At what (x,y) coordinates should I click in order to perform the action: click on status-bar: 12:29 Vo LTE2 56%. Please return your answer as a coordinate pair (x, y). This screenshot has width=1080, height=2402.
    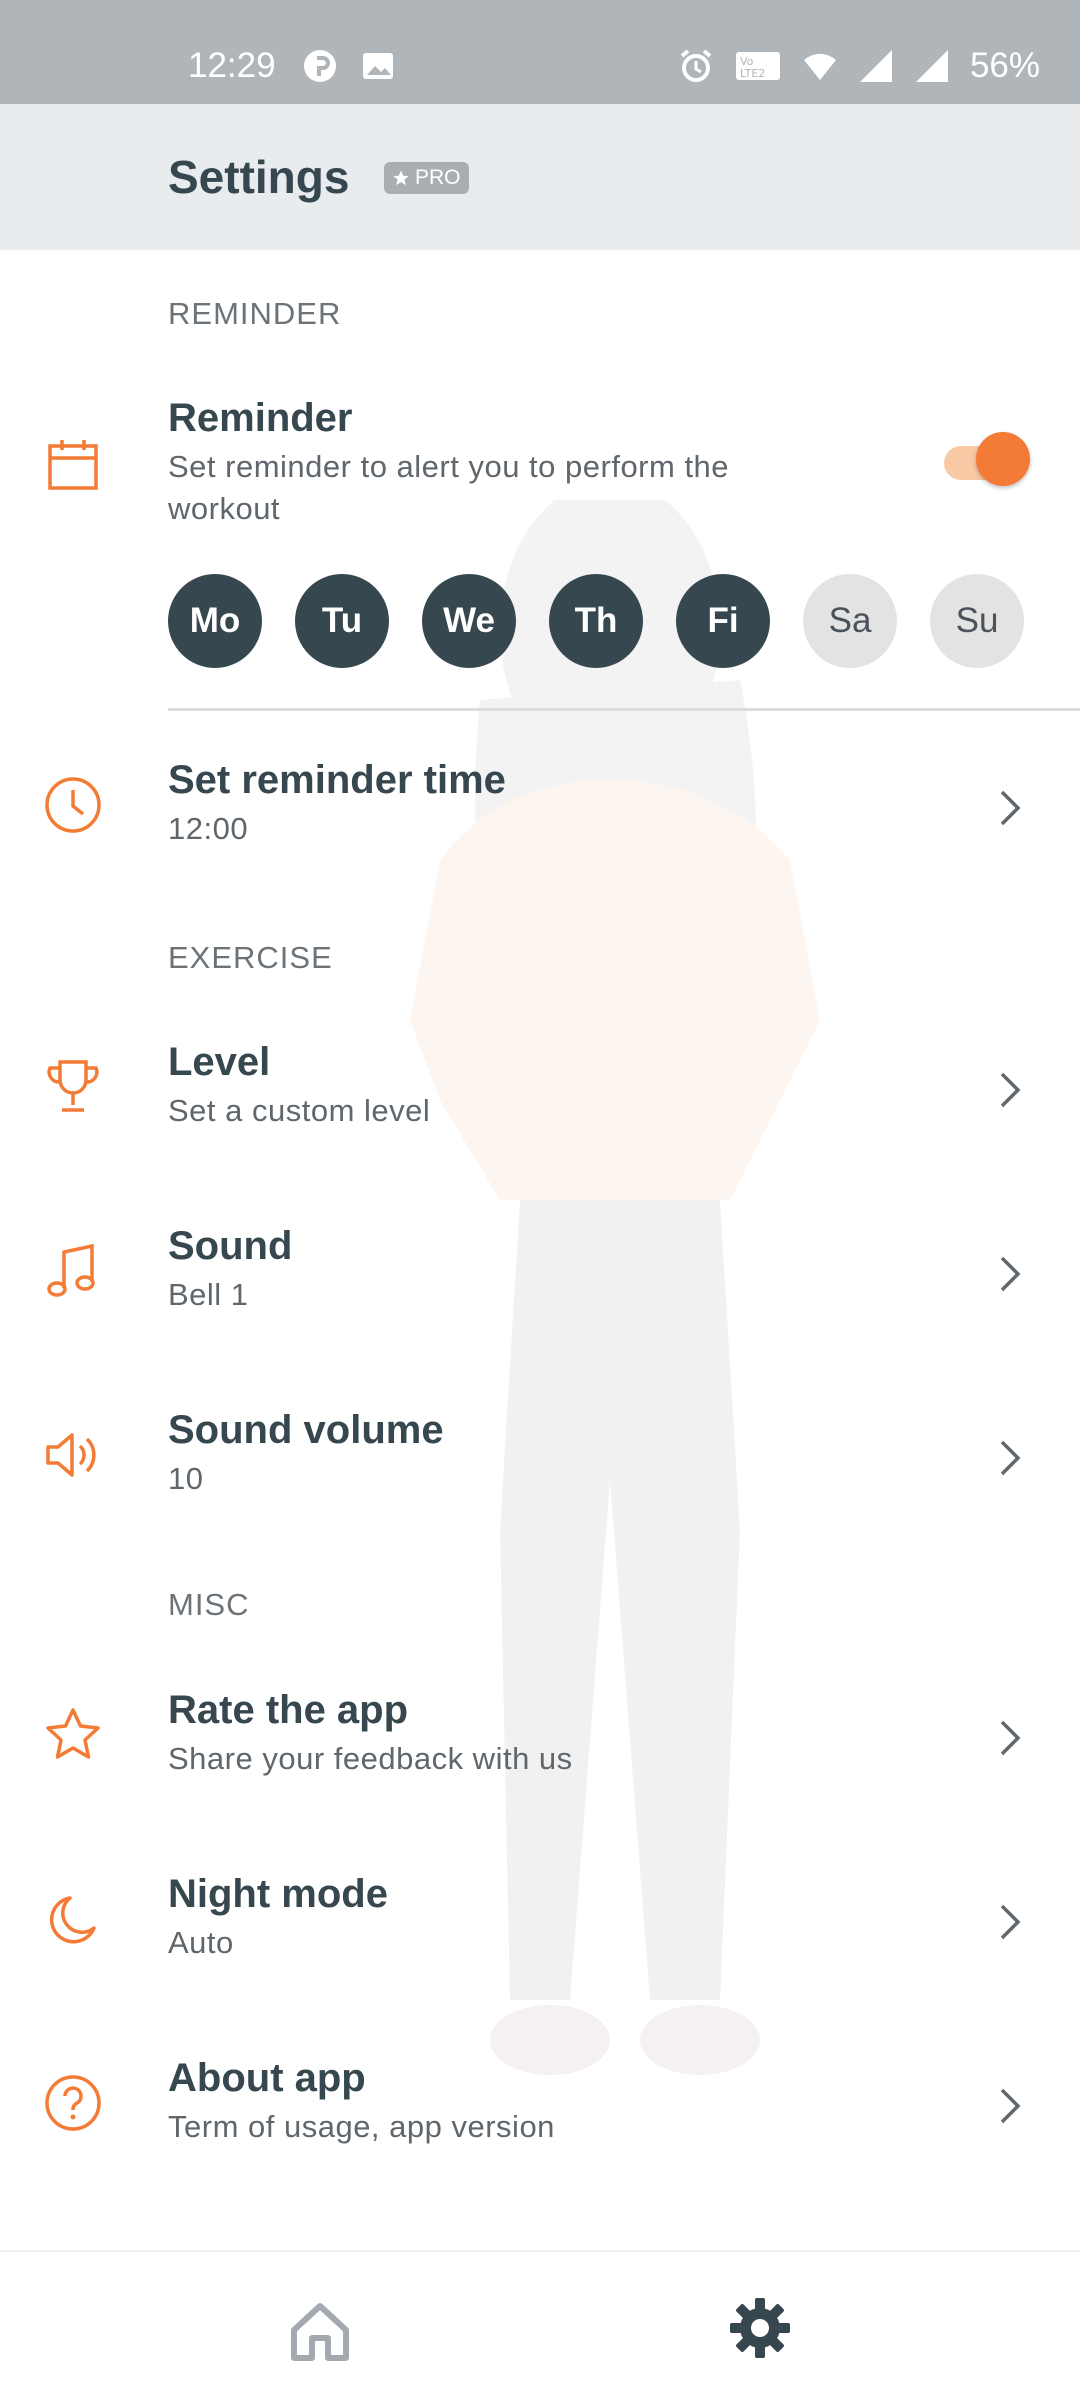
    Looking at the image, I should click on (540, 52).